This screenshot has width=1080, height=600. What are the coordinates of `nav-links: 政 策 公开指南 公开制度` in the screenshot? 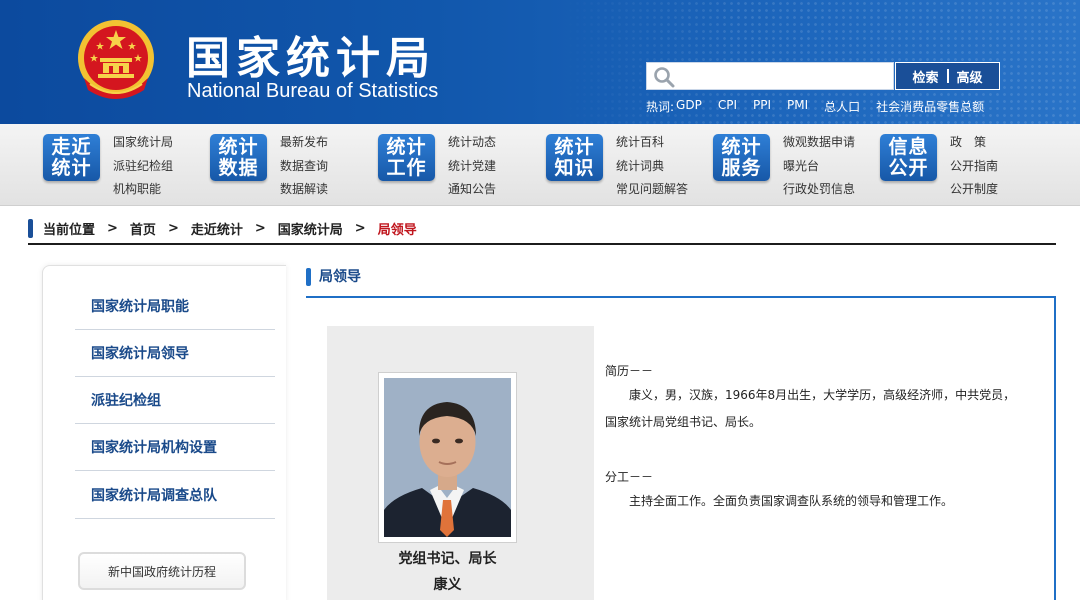 It's located at (974, 166).